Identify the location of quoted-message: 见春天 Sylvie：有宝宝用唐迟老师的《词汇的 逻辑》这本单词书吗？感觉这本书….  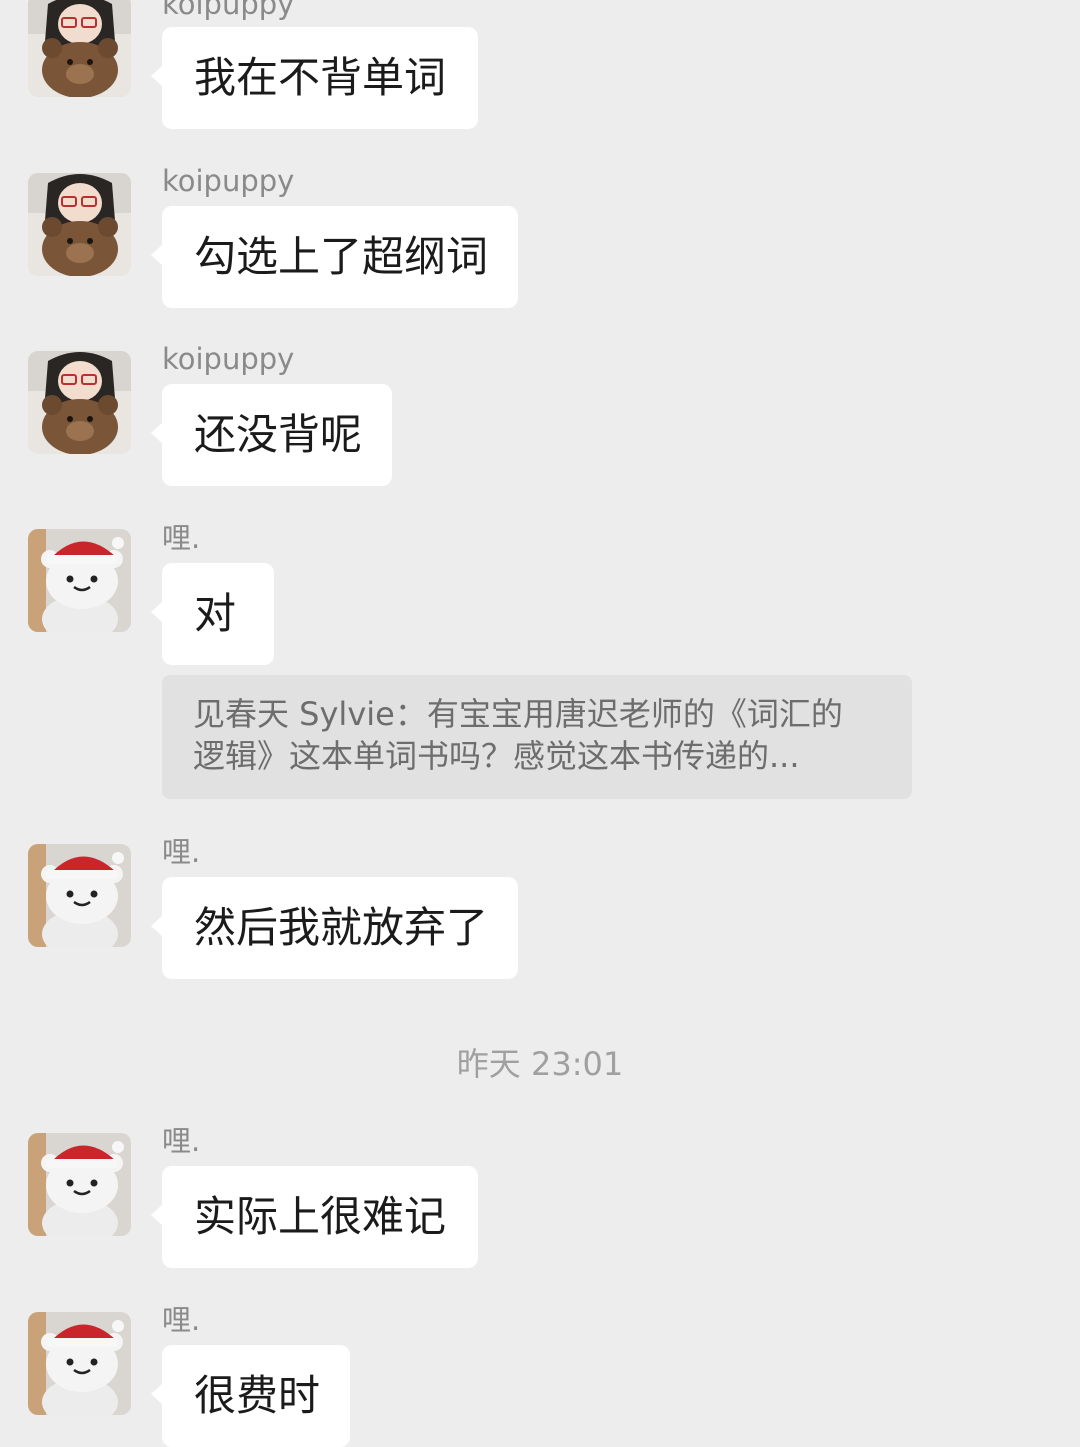
(537, 737).